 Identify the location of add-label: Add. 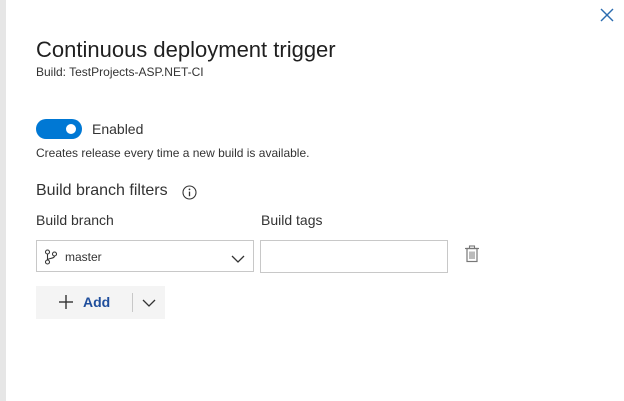
(97, 302).